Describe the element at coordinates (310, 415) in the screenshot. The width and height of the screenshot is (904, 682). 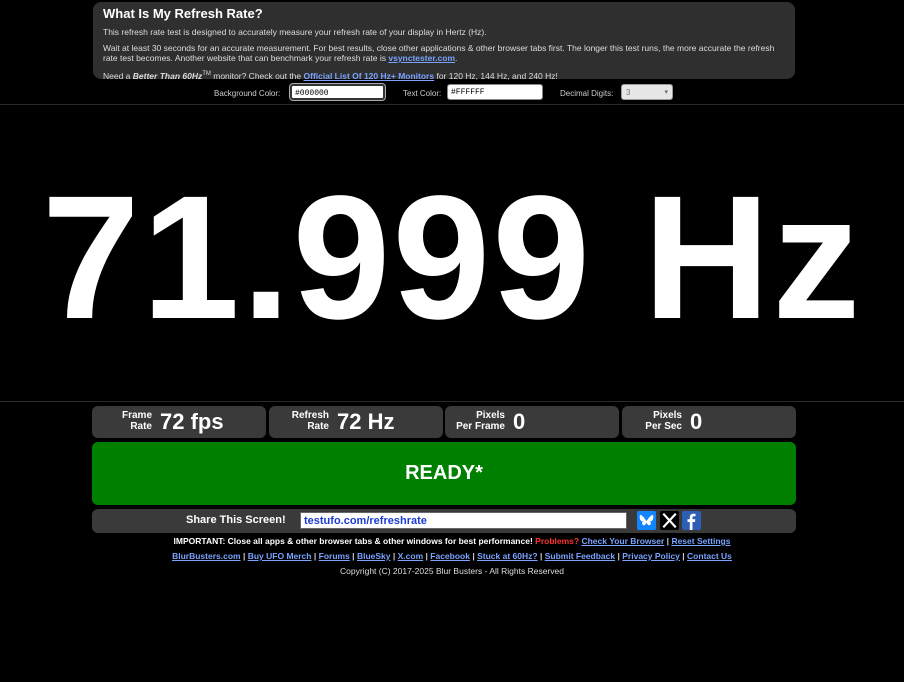
I see `stat-label: Refresh` at that location.